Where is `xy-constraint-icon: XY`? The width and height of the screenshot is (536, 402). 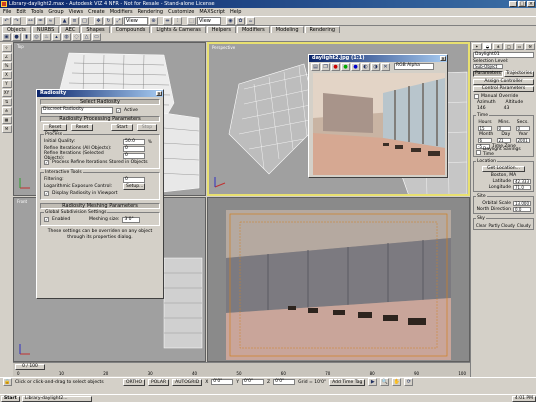 xy-constraint-icon: XY is located at coordinates (6, 93).